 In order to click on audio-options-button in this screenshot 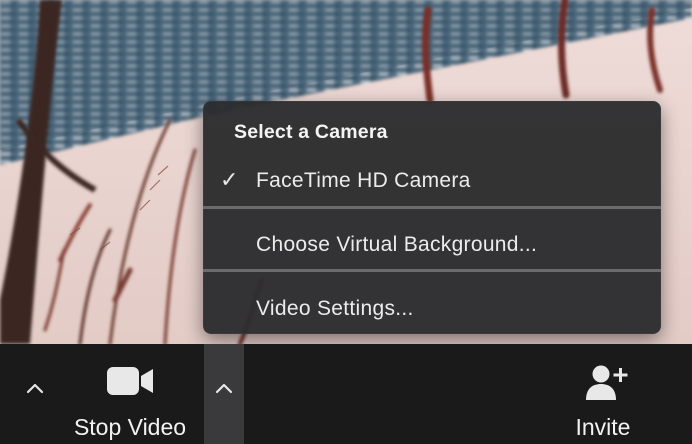, I will do `click(35, 394)`.